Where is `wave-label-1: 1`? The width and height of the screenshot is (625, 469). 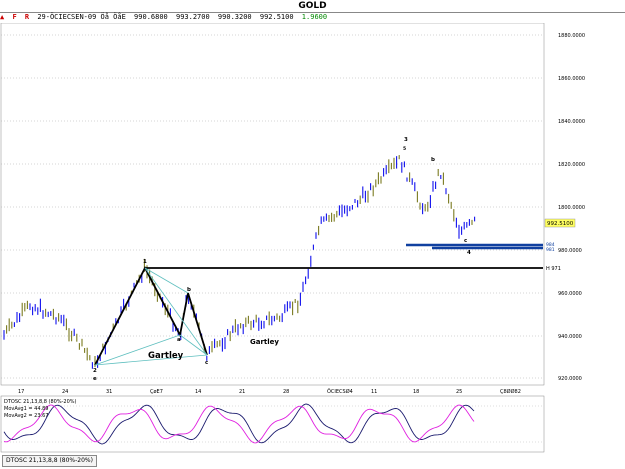
wave-label-1: 1 is located at coordinates (145, 262).